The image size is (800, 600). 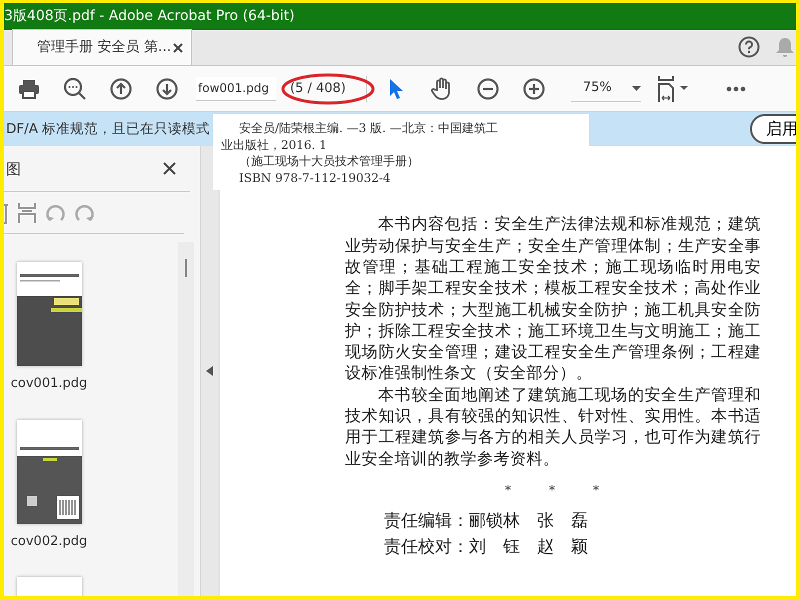 I want to click on body-paragraph: 本书内容包括：安全生产法律法规和标准规范；建筑业劳动保护与安全生产；安全生产管理体制；生产安全事故管理；基础工程施工安全技术；施工现场临时用电安全；脚手架工程安全技术；模板工程安全技术；高处作业安全防护技术；大型施工机械安全防护；施工机具安全防护；拆除工程安全技术；施工环境卫生与文明施工；施工现场防火安全管理；建设工程安全生产管理条例；工程建设标准强制性条文（安全部分）。, so click(x=553, y=298).